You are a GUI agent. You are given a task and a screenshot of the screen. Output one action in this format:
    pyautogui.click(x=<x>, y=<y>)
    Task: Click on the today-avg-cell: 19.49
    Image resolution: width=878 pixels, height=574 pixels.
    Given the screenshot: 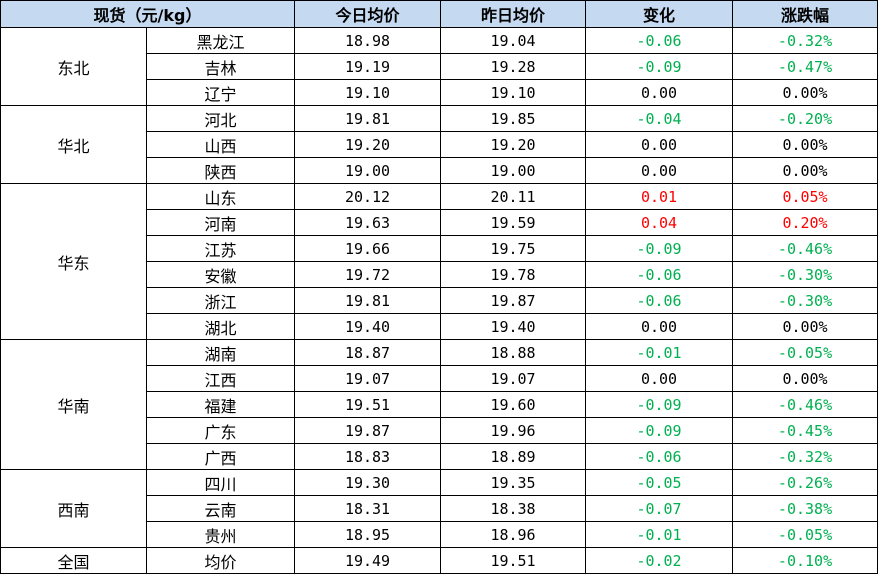 What is the action you would take?
    pyautogui.click(x=368, y=560)
    